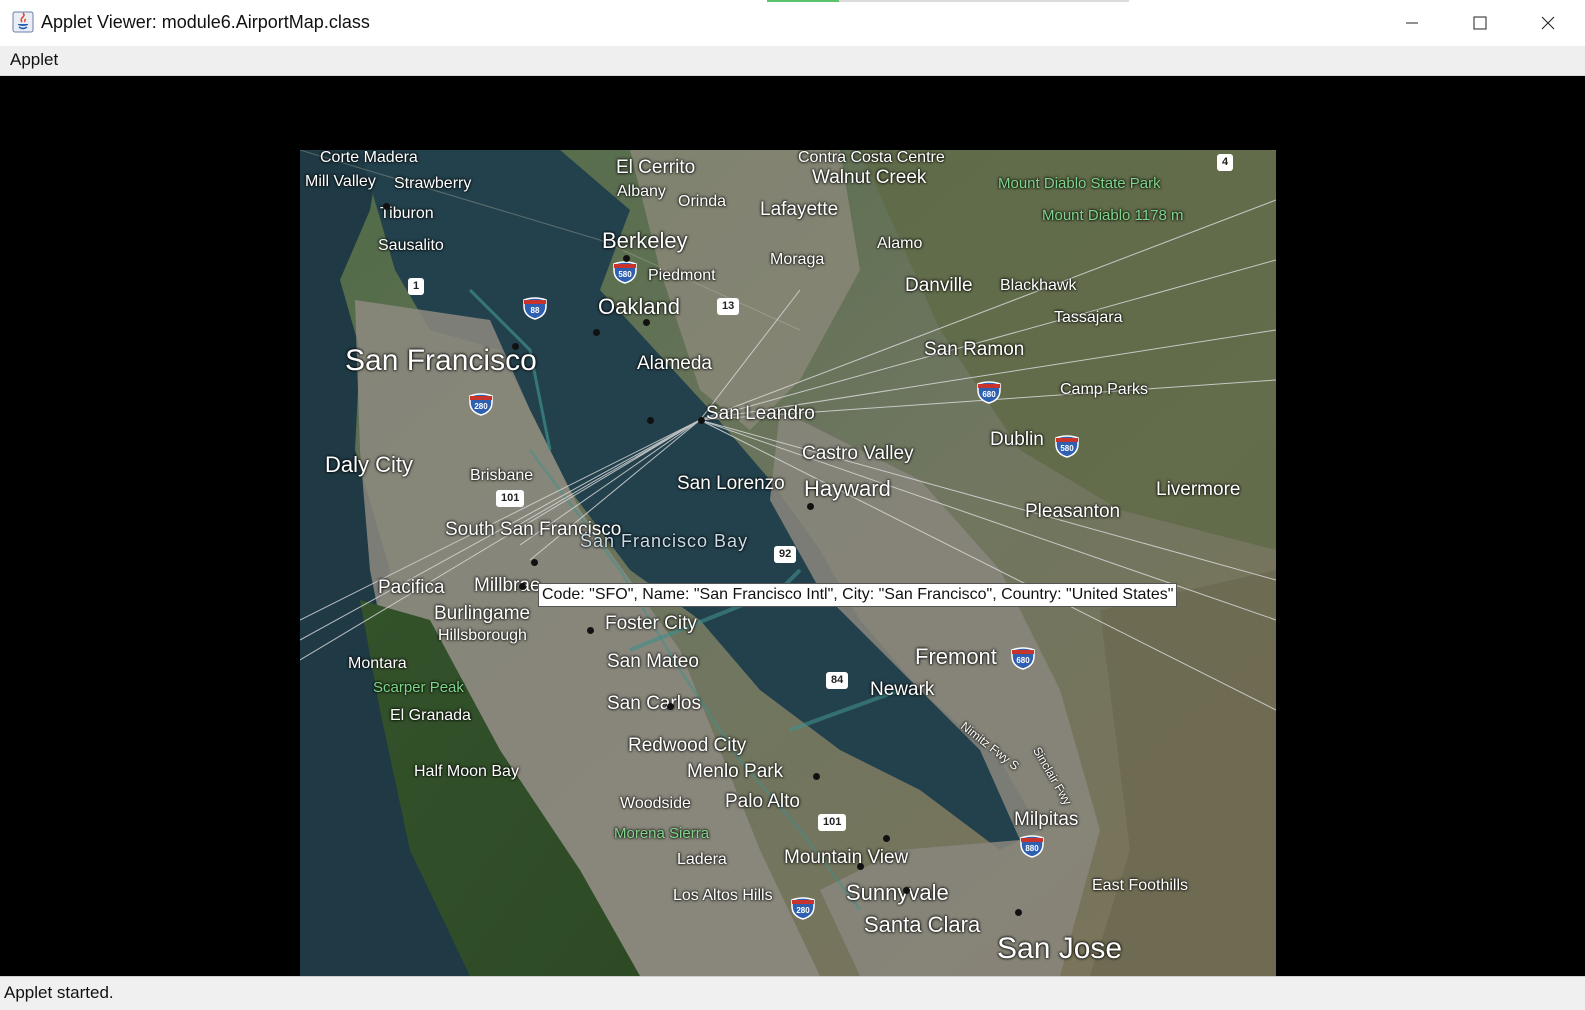  I want to click on route-marker: 1, so click(416, 287).